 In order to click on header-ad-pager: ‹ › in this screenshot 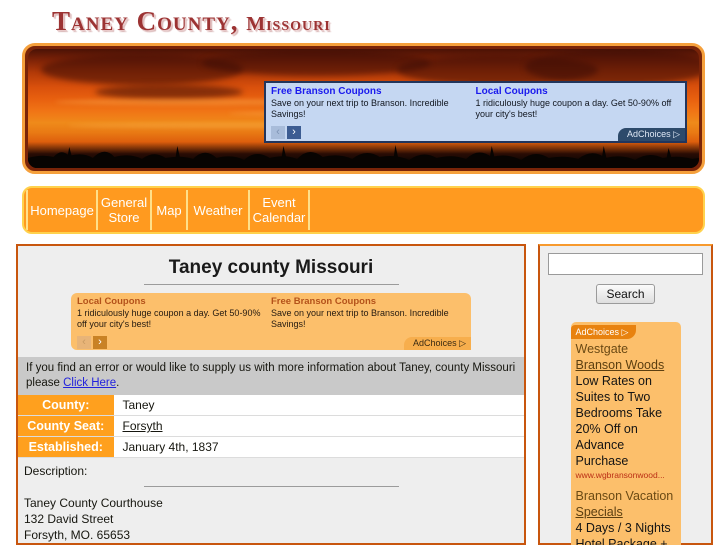, I will do `click(286, 132)`.